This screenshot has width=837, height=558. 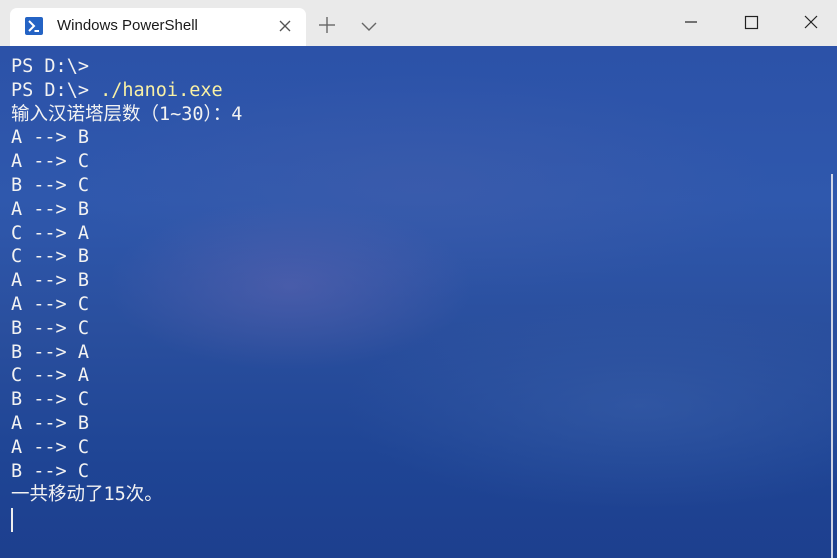 What do you see at coordinates (369, 26) in the screenshot?
I see `chevron-down-icon` at bounding box center [369, 26].